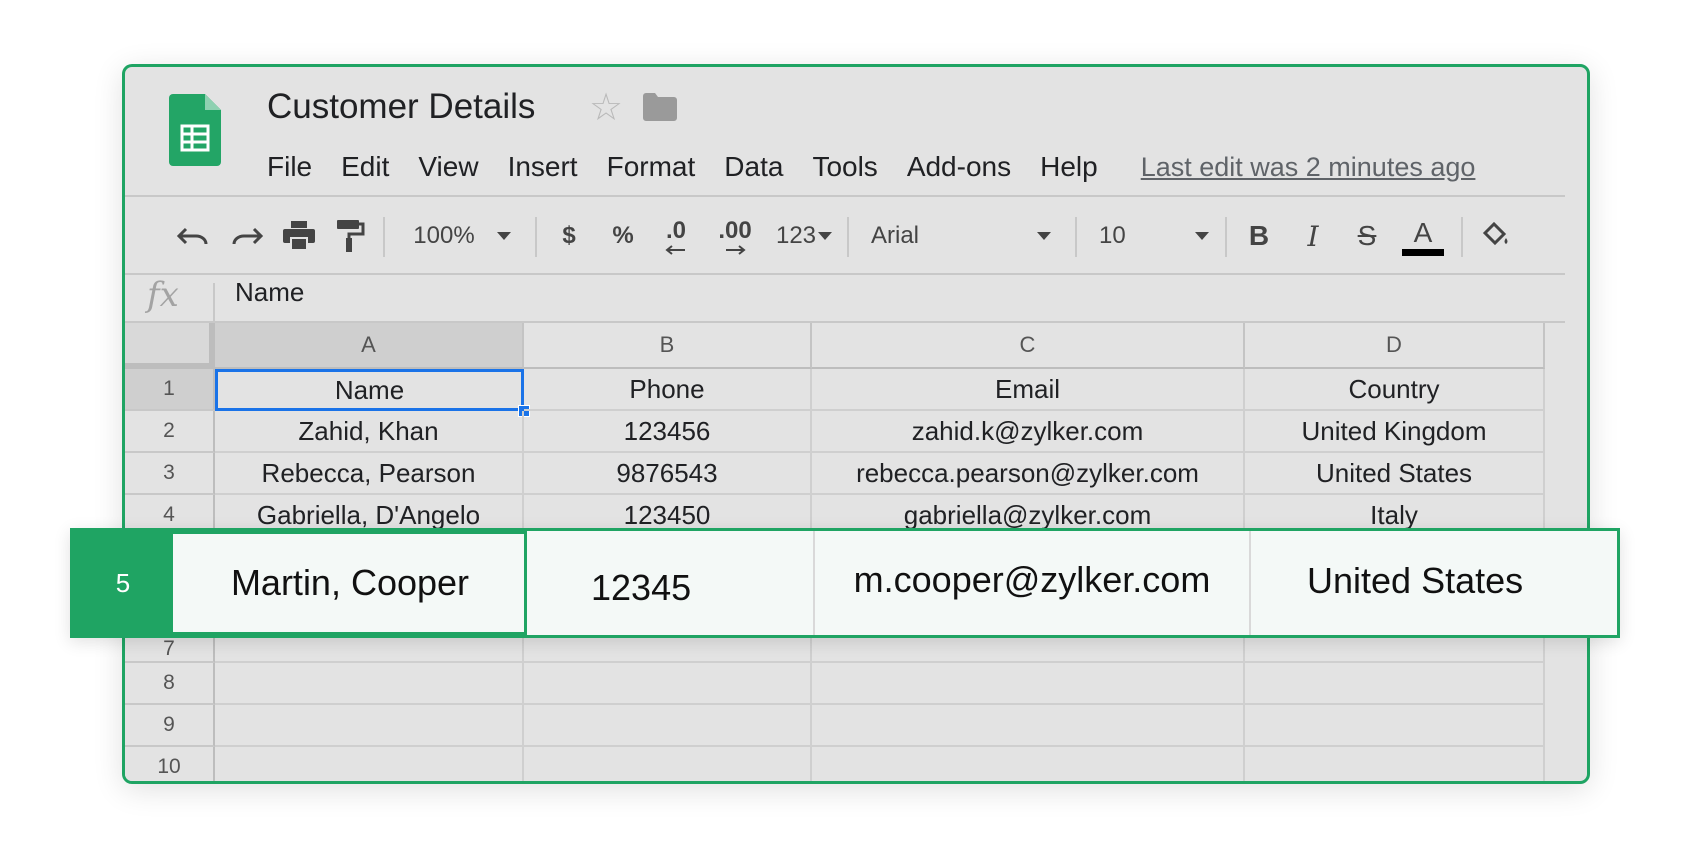  I want to click on cell-b10, so click(668, 764).